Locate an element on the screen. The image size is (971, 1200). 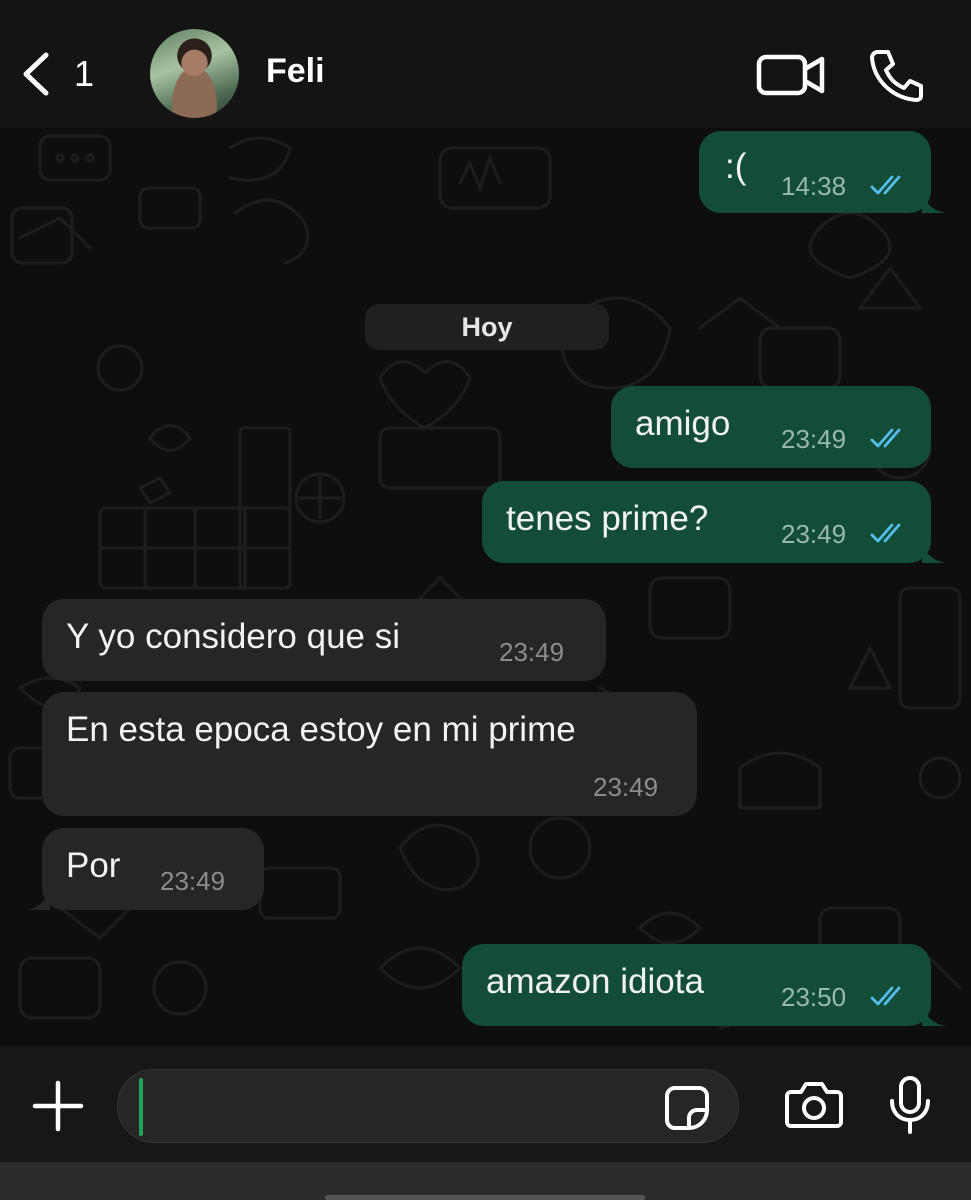
sticker-icon is located at coordinates (687, 1108).